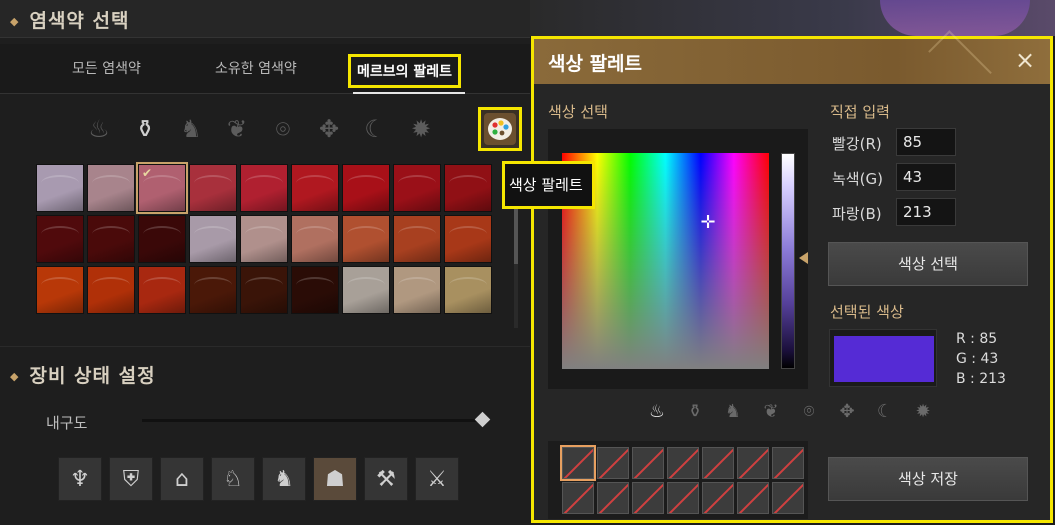 This screenshot has width=1055, height=525. What do you see at coordinates (265, 19) in the screenshot?
I see `dye-select-header: ◆ 염색약 선택` at bounding box center [265, 19].